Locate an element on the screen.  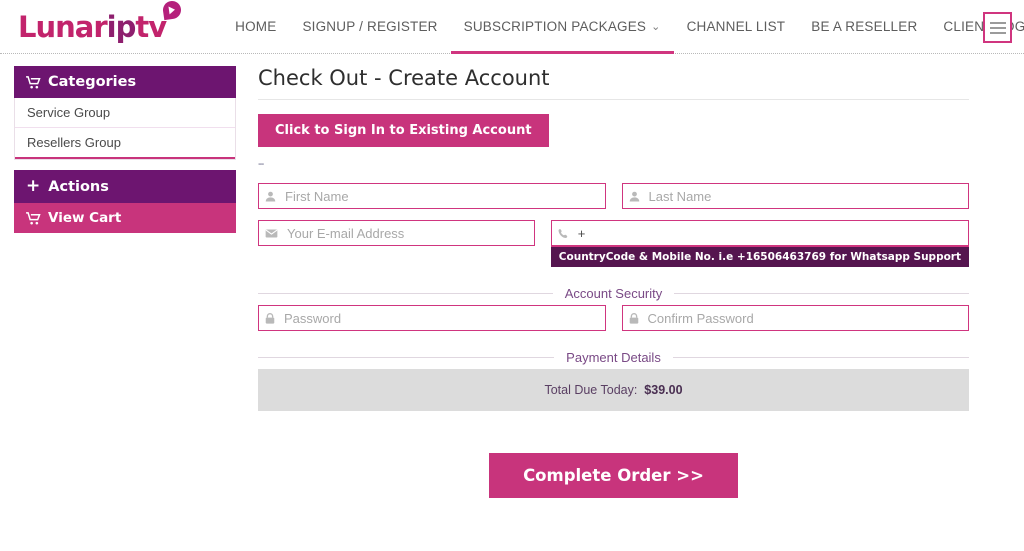
confirm-password-field-wrap is located at coordinates (795, 318).